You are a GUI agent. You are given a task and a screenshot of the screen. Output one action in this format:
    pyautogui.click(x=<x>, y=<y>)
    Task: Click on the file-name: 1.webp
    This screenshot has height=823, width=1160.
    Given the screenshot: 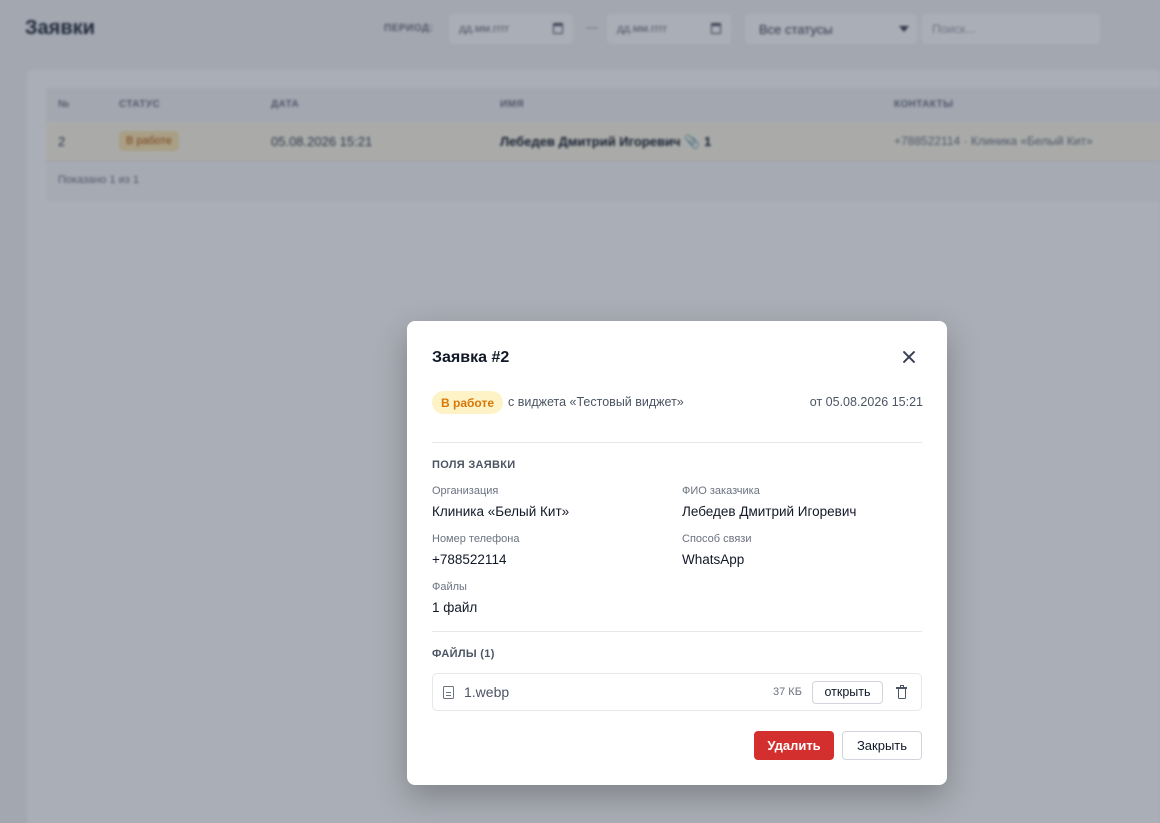 What is the action you would take?
    pyautogui.click(x=487, y=692)
    